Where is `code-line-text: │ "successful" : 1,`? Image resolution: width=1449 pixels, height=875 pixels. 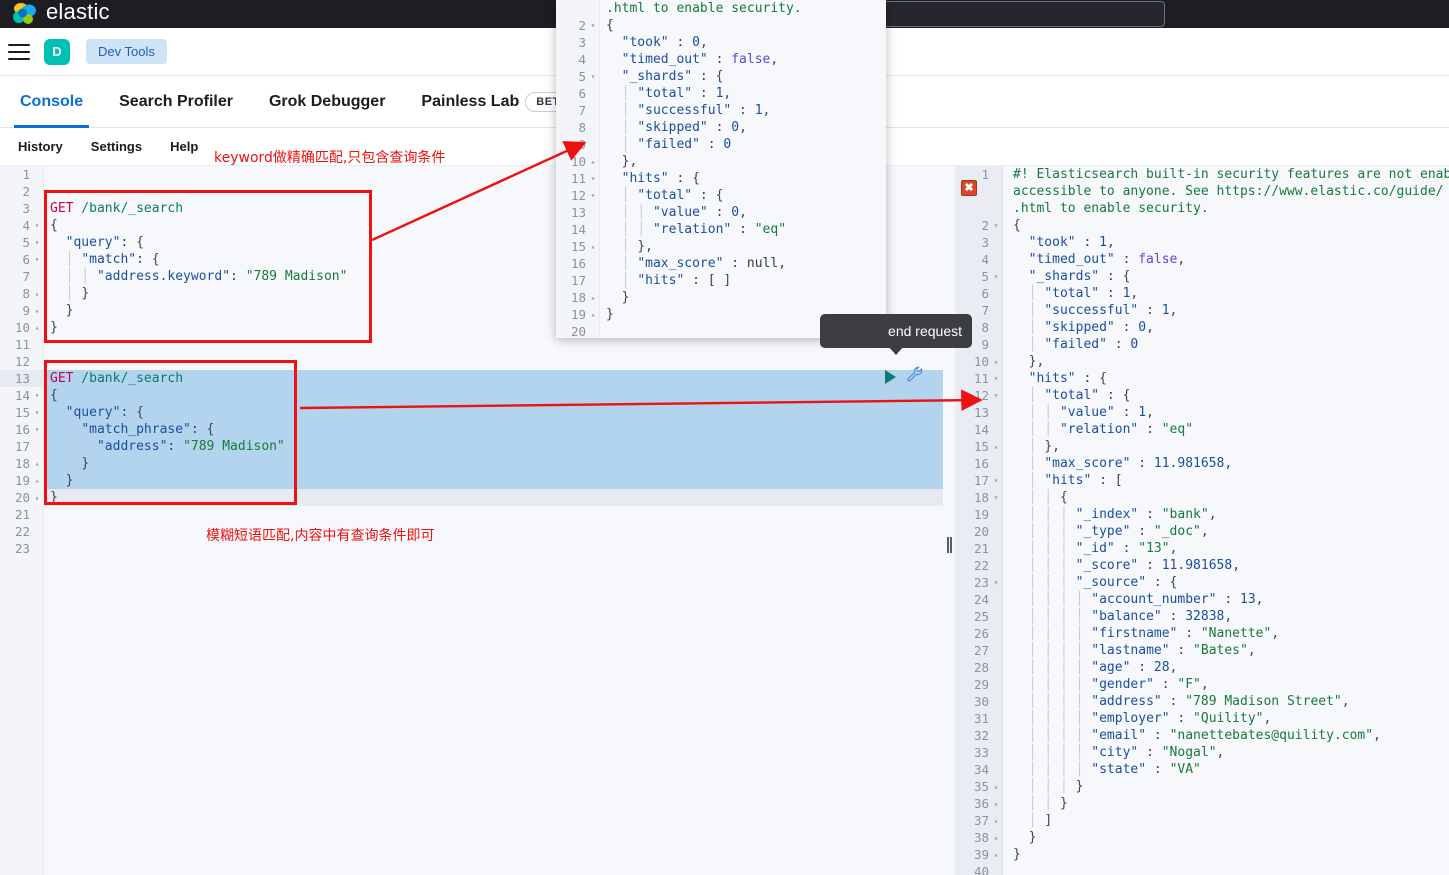
code-line-text: │ "successful" : 1, is located at coordinates (1095, 310).